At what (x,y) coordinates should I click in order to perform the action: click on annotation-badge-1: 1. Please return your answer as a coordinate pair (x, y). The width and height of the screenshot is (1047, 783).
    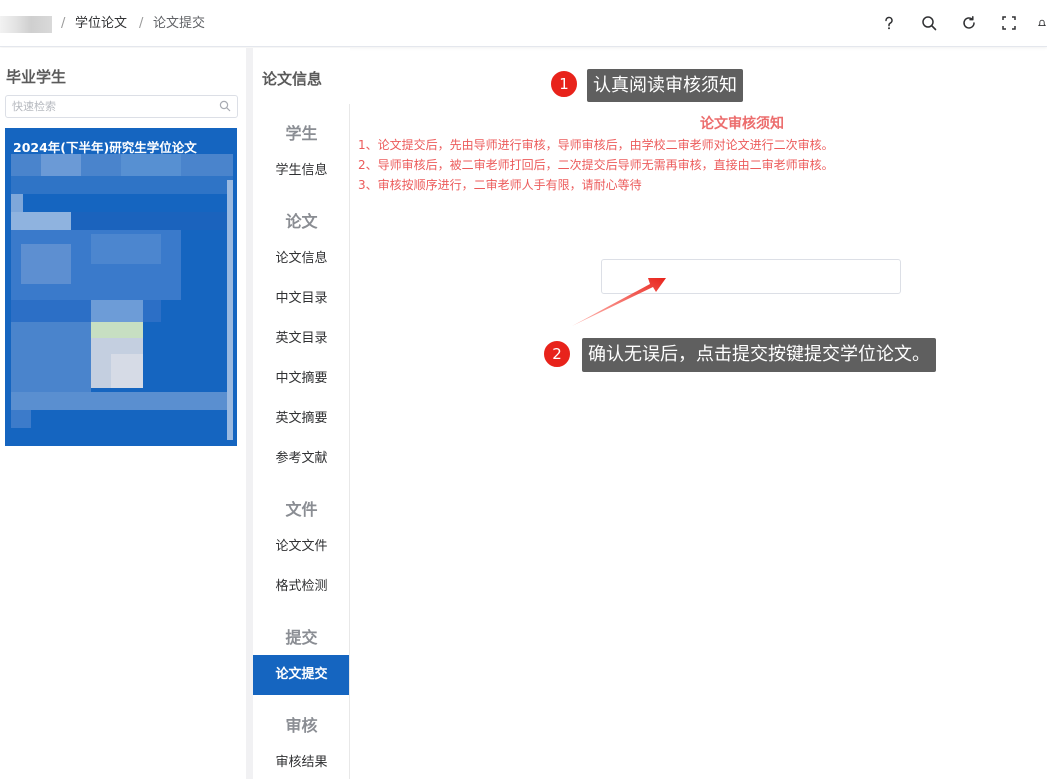
    Looking at the image, I should click on (564, 84).